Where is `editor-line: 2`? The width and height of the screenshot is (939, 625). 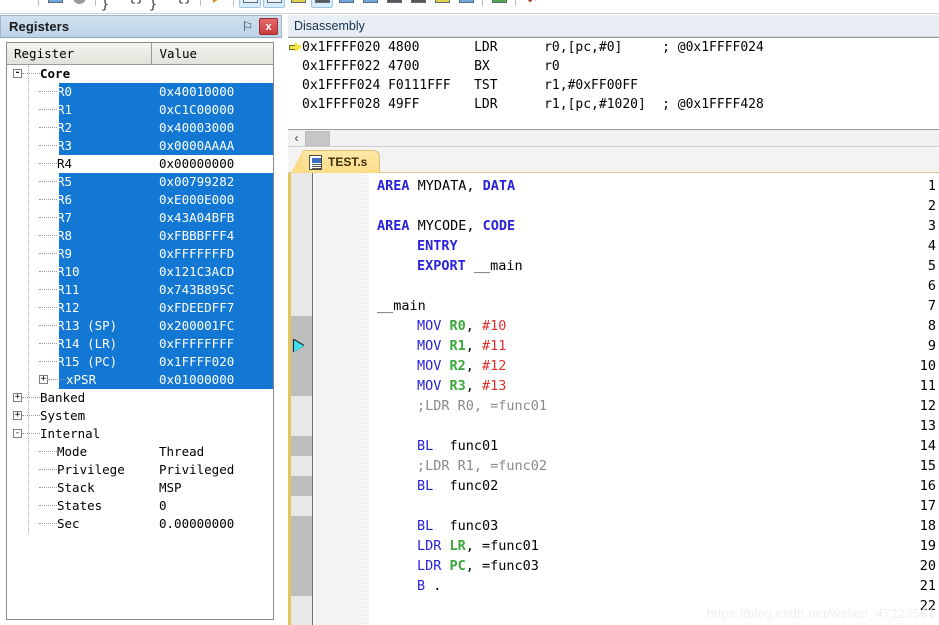 editor-line: 2 is located at coordinates (615, 206).